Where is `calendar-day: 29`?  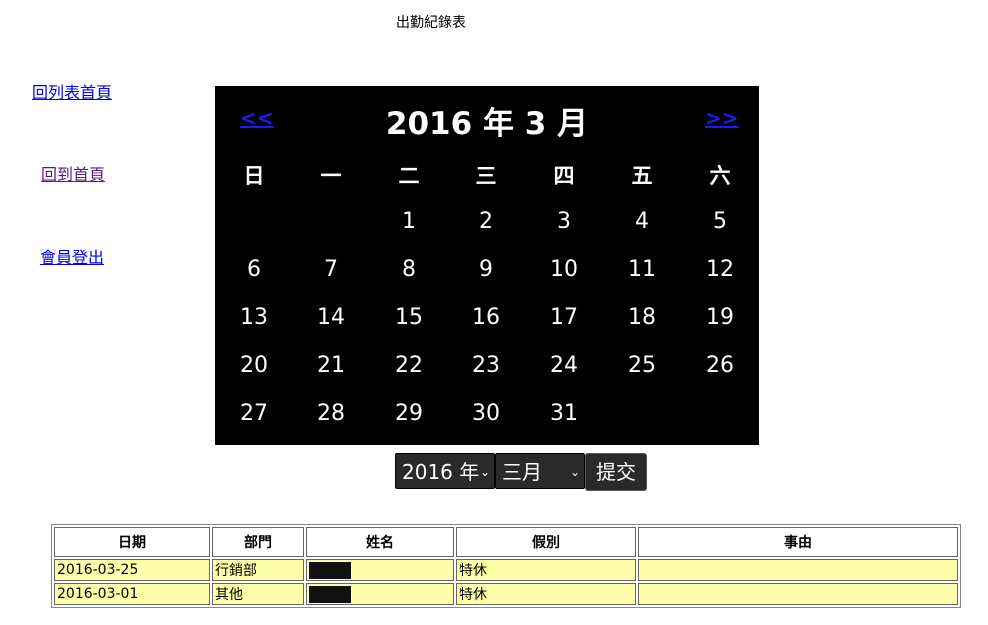
calendar-day: 29 is located at coordinates (409, 414).